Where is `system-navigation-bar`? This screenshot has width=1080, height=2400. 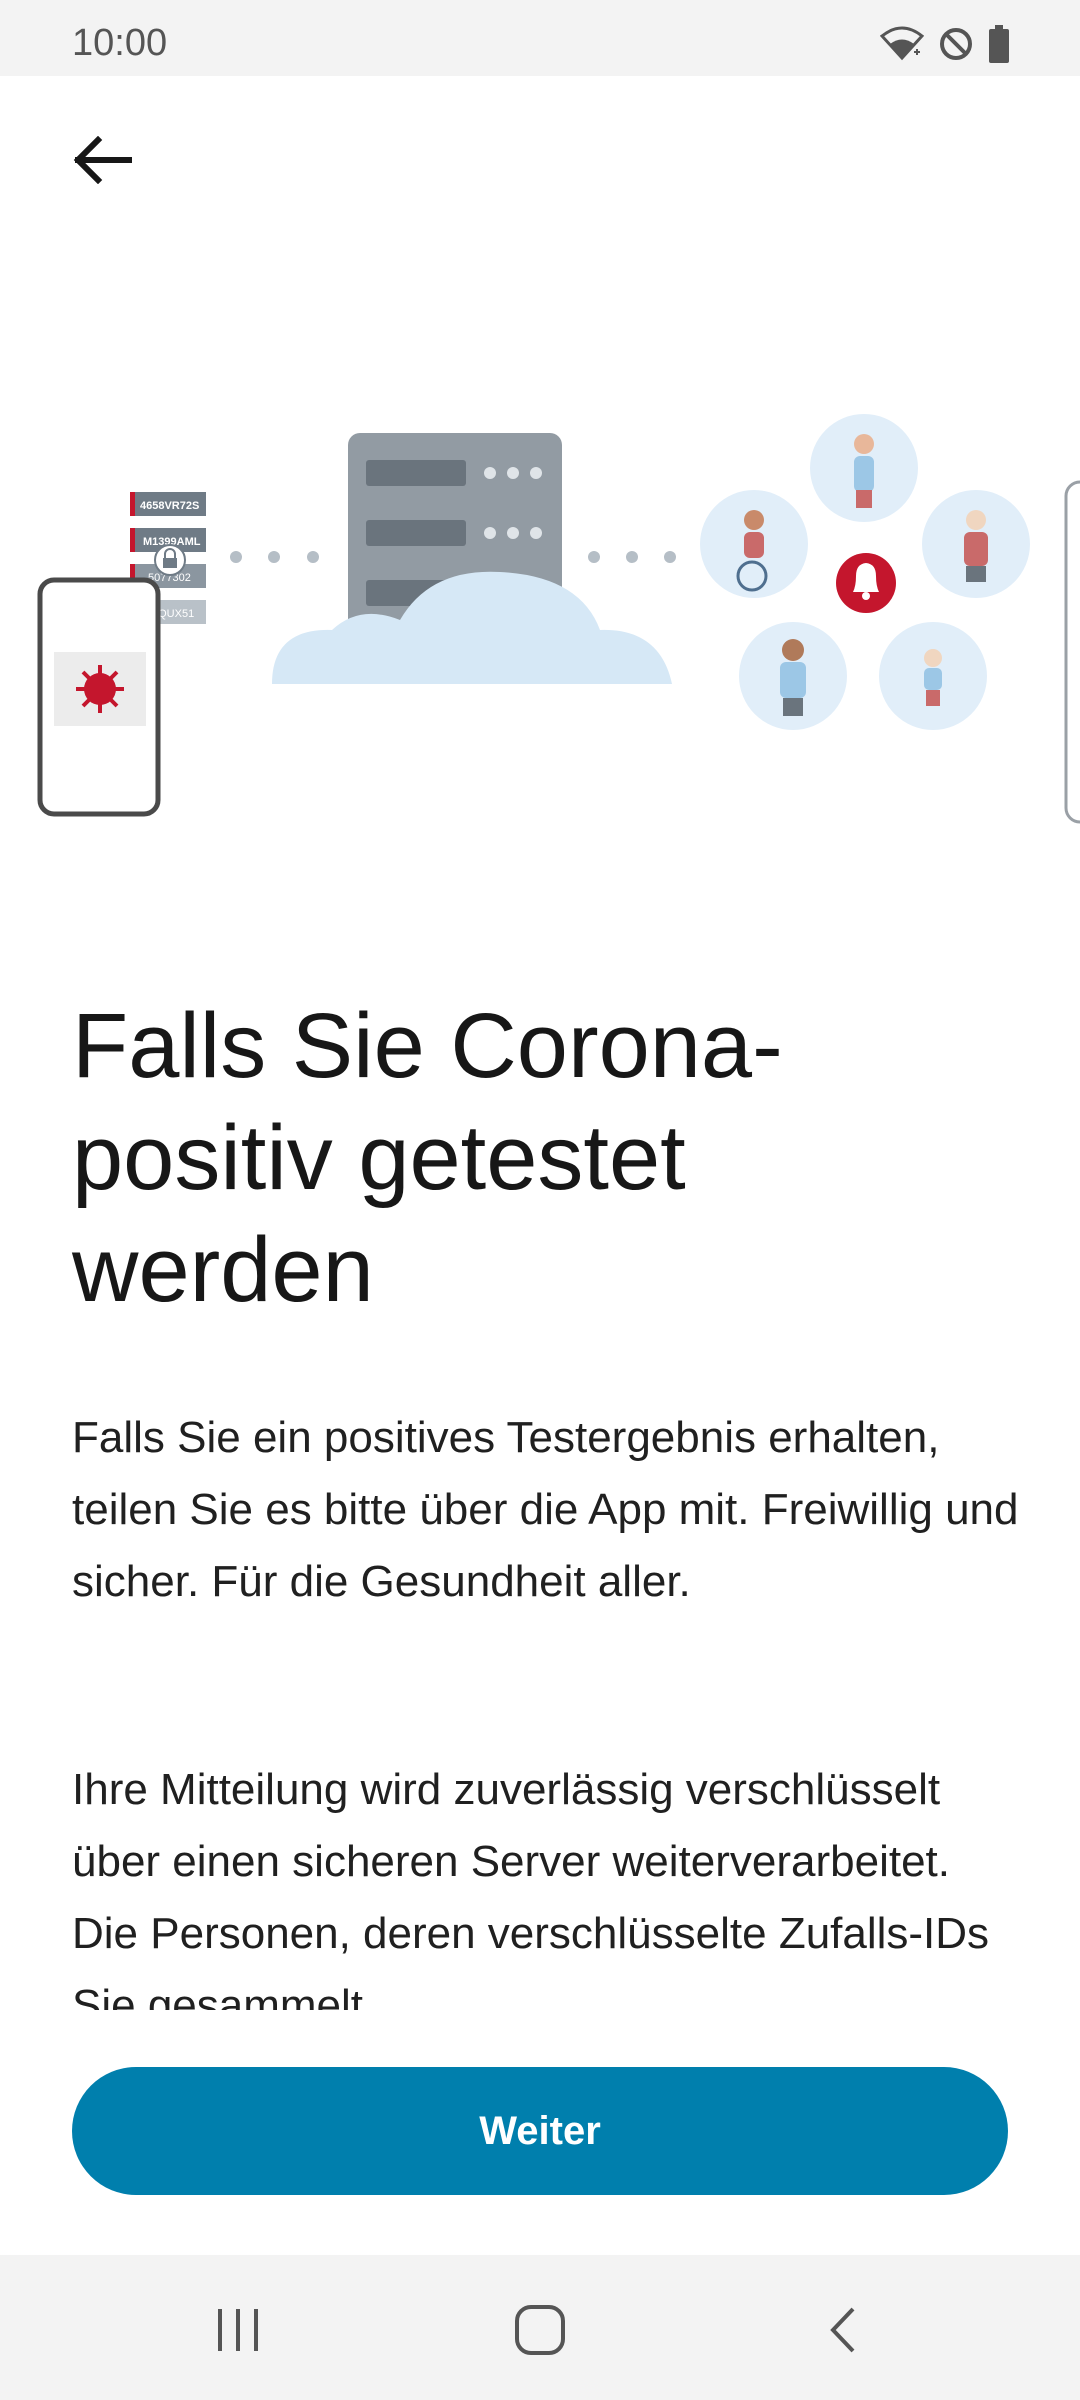
system-navigation-bar is located at coordinates (540, 2327).